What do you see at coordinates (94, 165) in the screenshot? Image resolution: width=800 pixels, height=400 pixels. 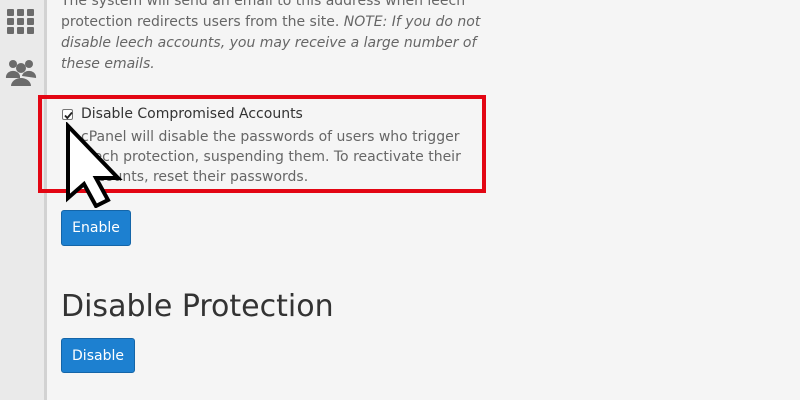 I see `mouse-pointer-icon` at bounding box center [94, 165].